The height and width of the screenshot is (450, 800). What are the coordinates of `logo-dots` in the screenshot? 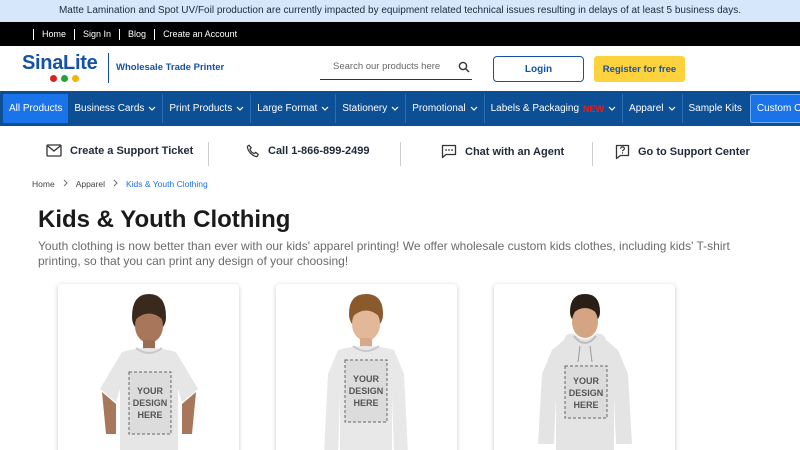 It's located at (77, 78).